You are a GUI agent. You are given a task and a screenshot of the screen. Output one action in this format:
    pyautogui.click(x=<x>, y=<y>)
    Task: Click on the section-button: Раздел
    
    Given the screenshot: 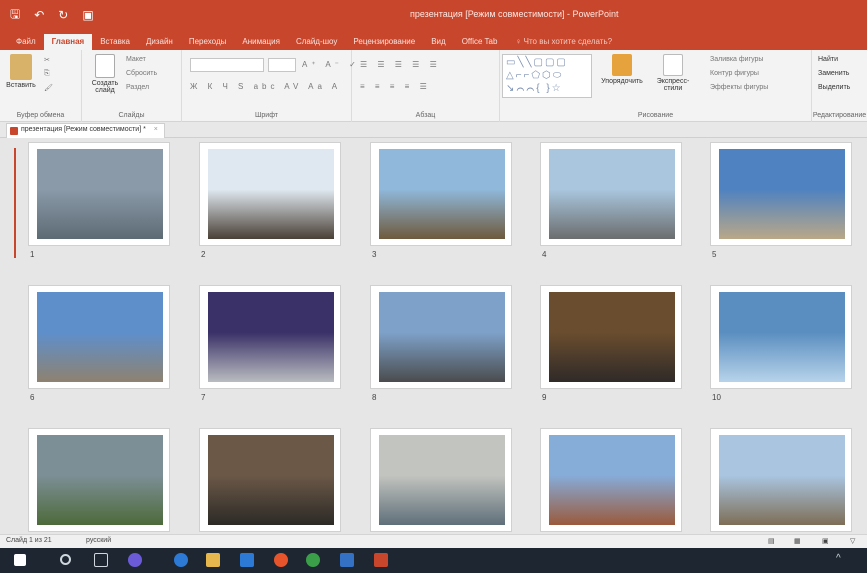 What is the action you would take?
    pyautogui.click(x=137, y=87)
    